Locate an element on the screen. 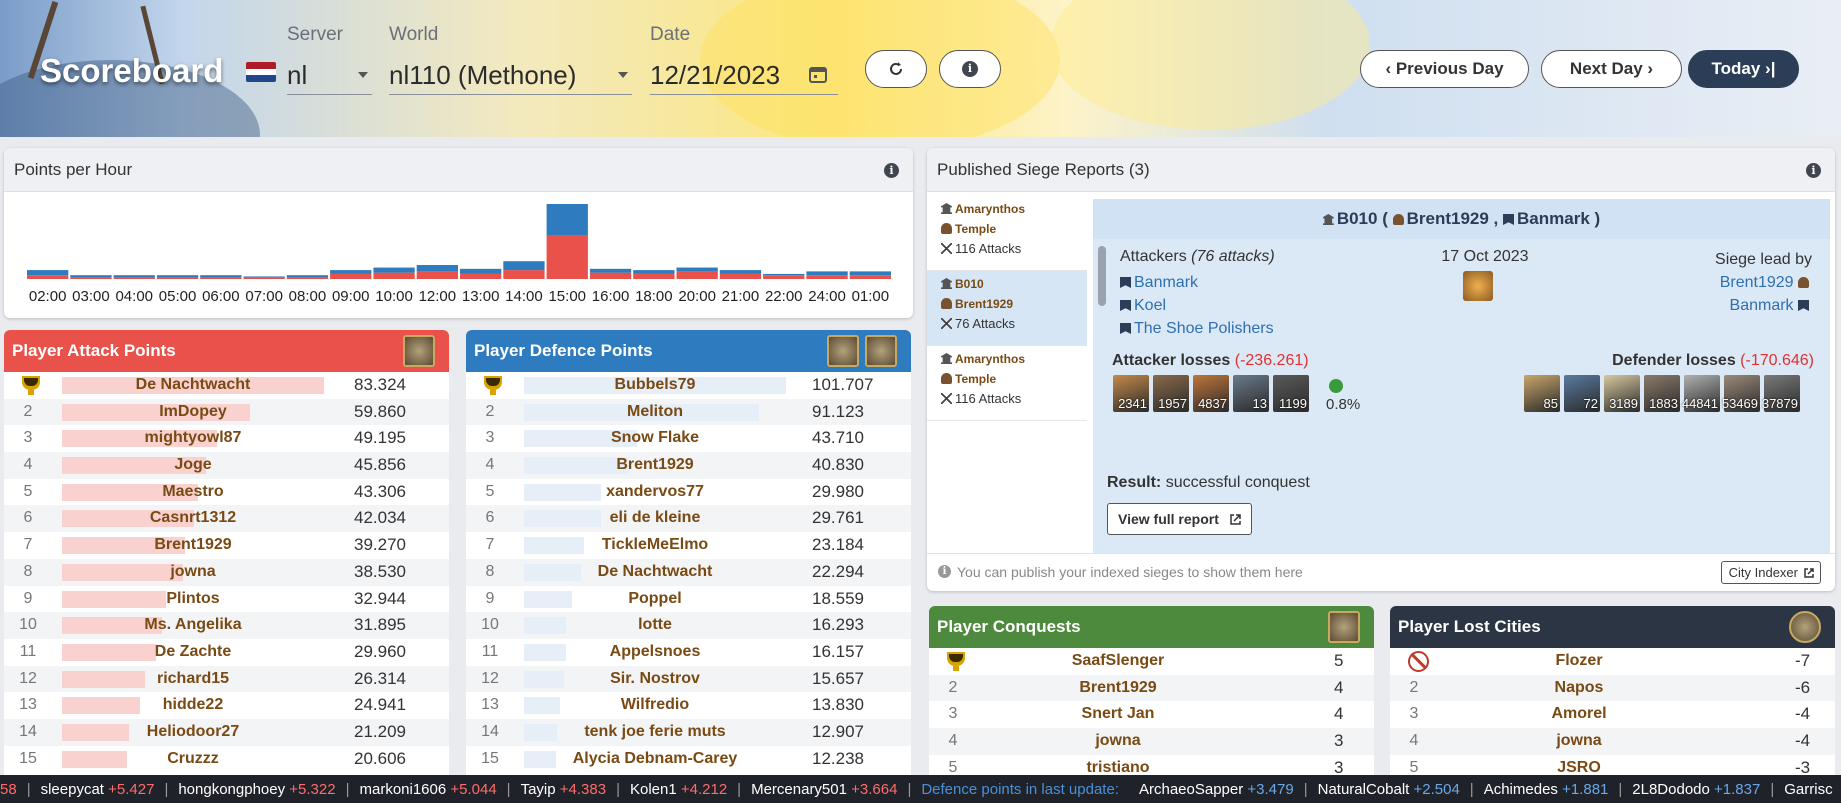 The image size is (1841, 803). player-name: Cruzzz is located at coordinates (193, 759).